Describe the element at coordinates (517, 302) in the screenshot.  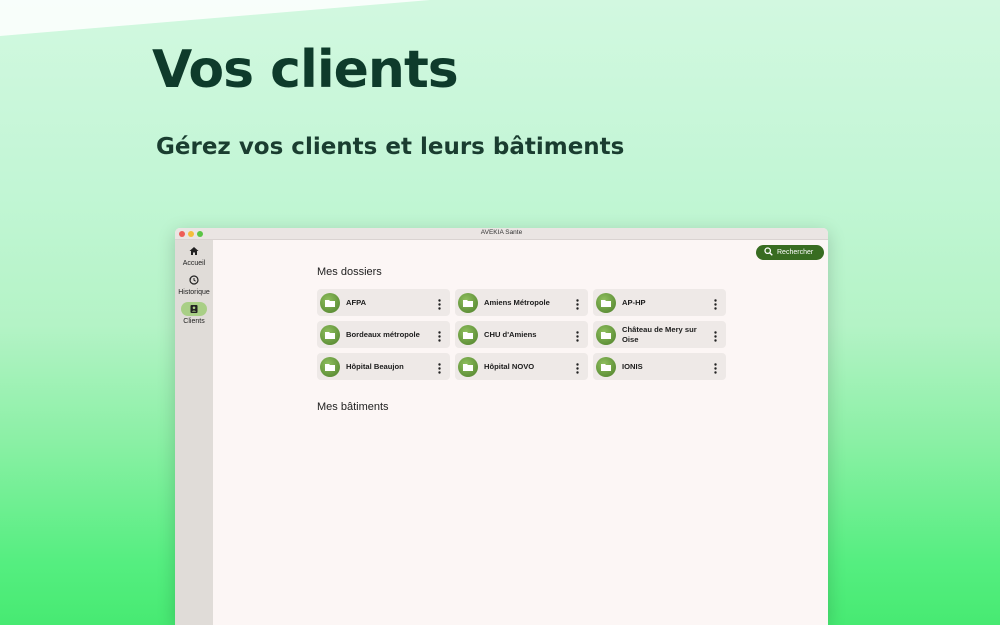
I see `folder-name: Amiens Métropole` at that location.